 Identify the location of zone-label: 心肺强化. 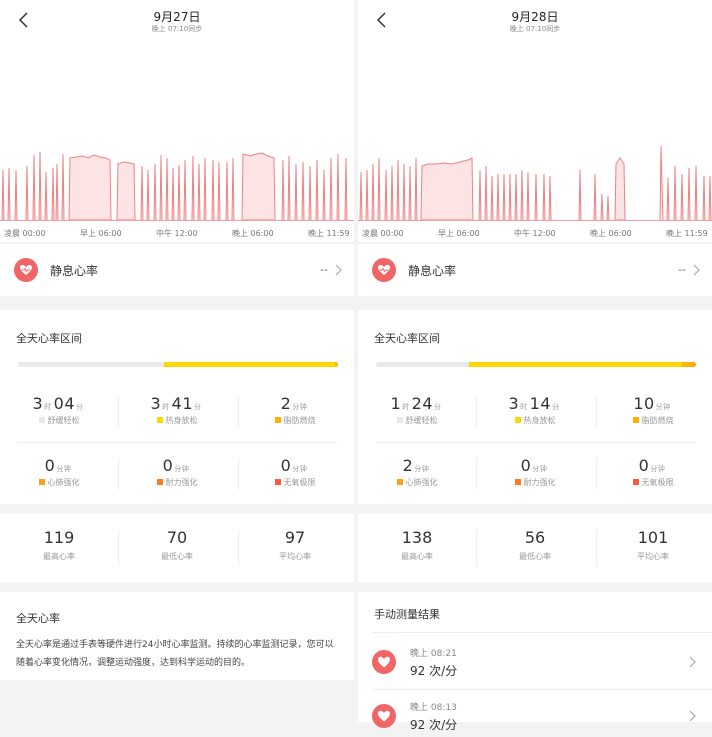
(421, 482).